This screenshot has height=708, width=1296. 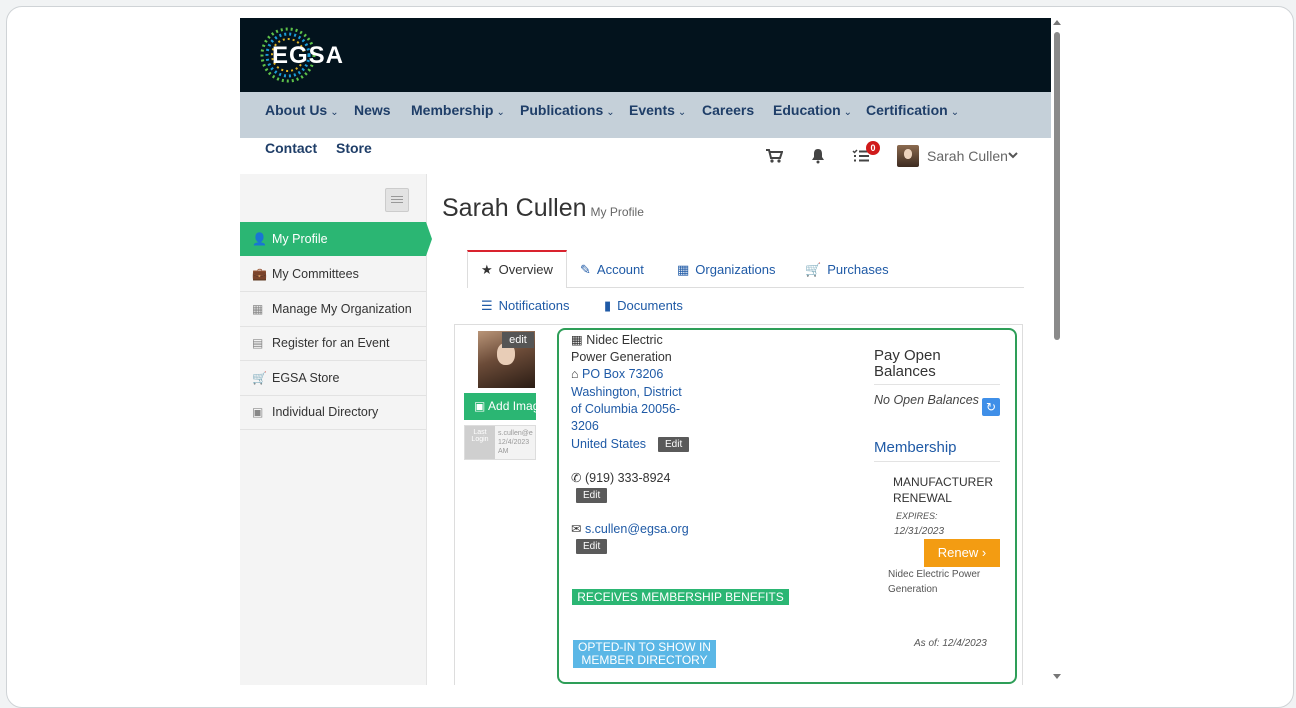 What do you see at coordinates (1057, 351) in the screenshot?
I see `page-scrollbar` at bounding box center [1057, 351].